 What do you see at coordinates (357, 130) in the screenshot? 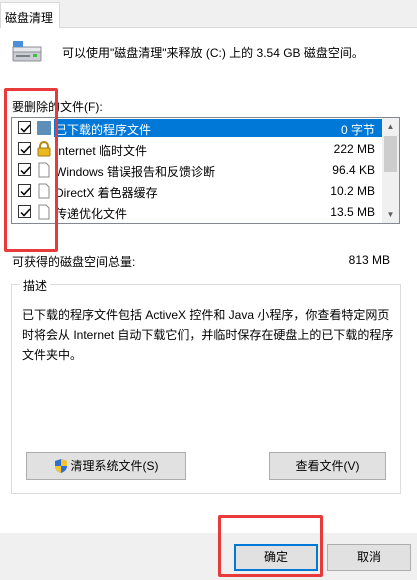
I see `list-item-size: 0 字节` at bounding box center [357, 130].